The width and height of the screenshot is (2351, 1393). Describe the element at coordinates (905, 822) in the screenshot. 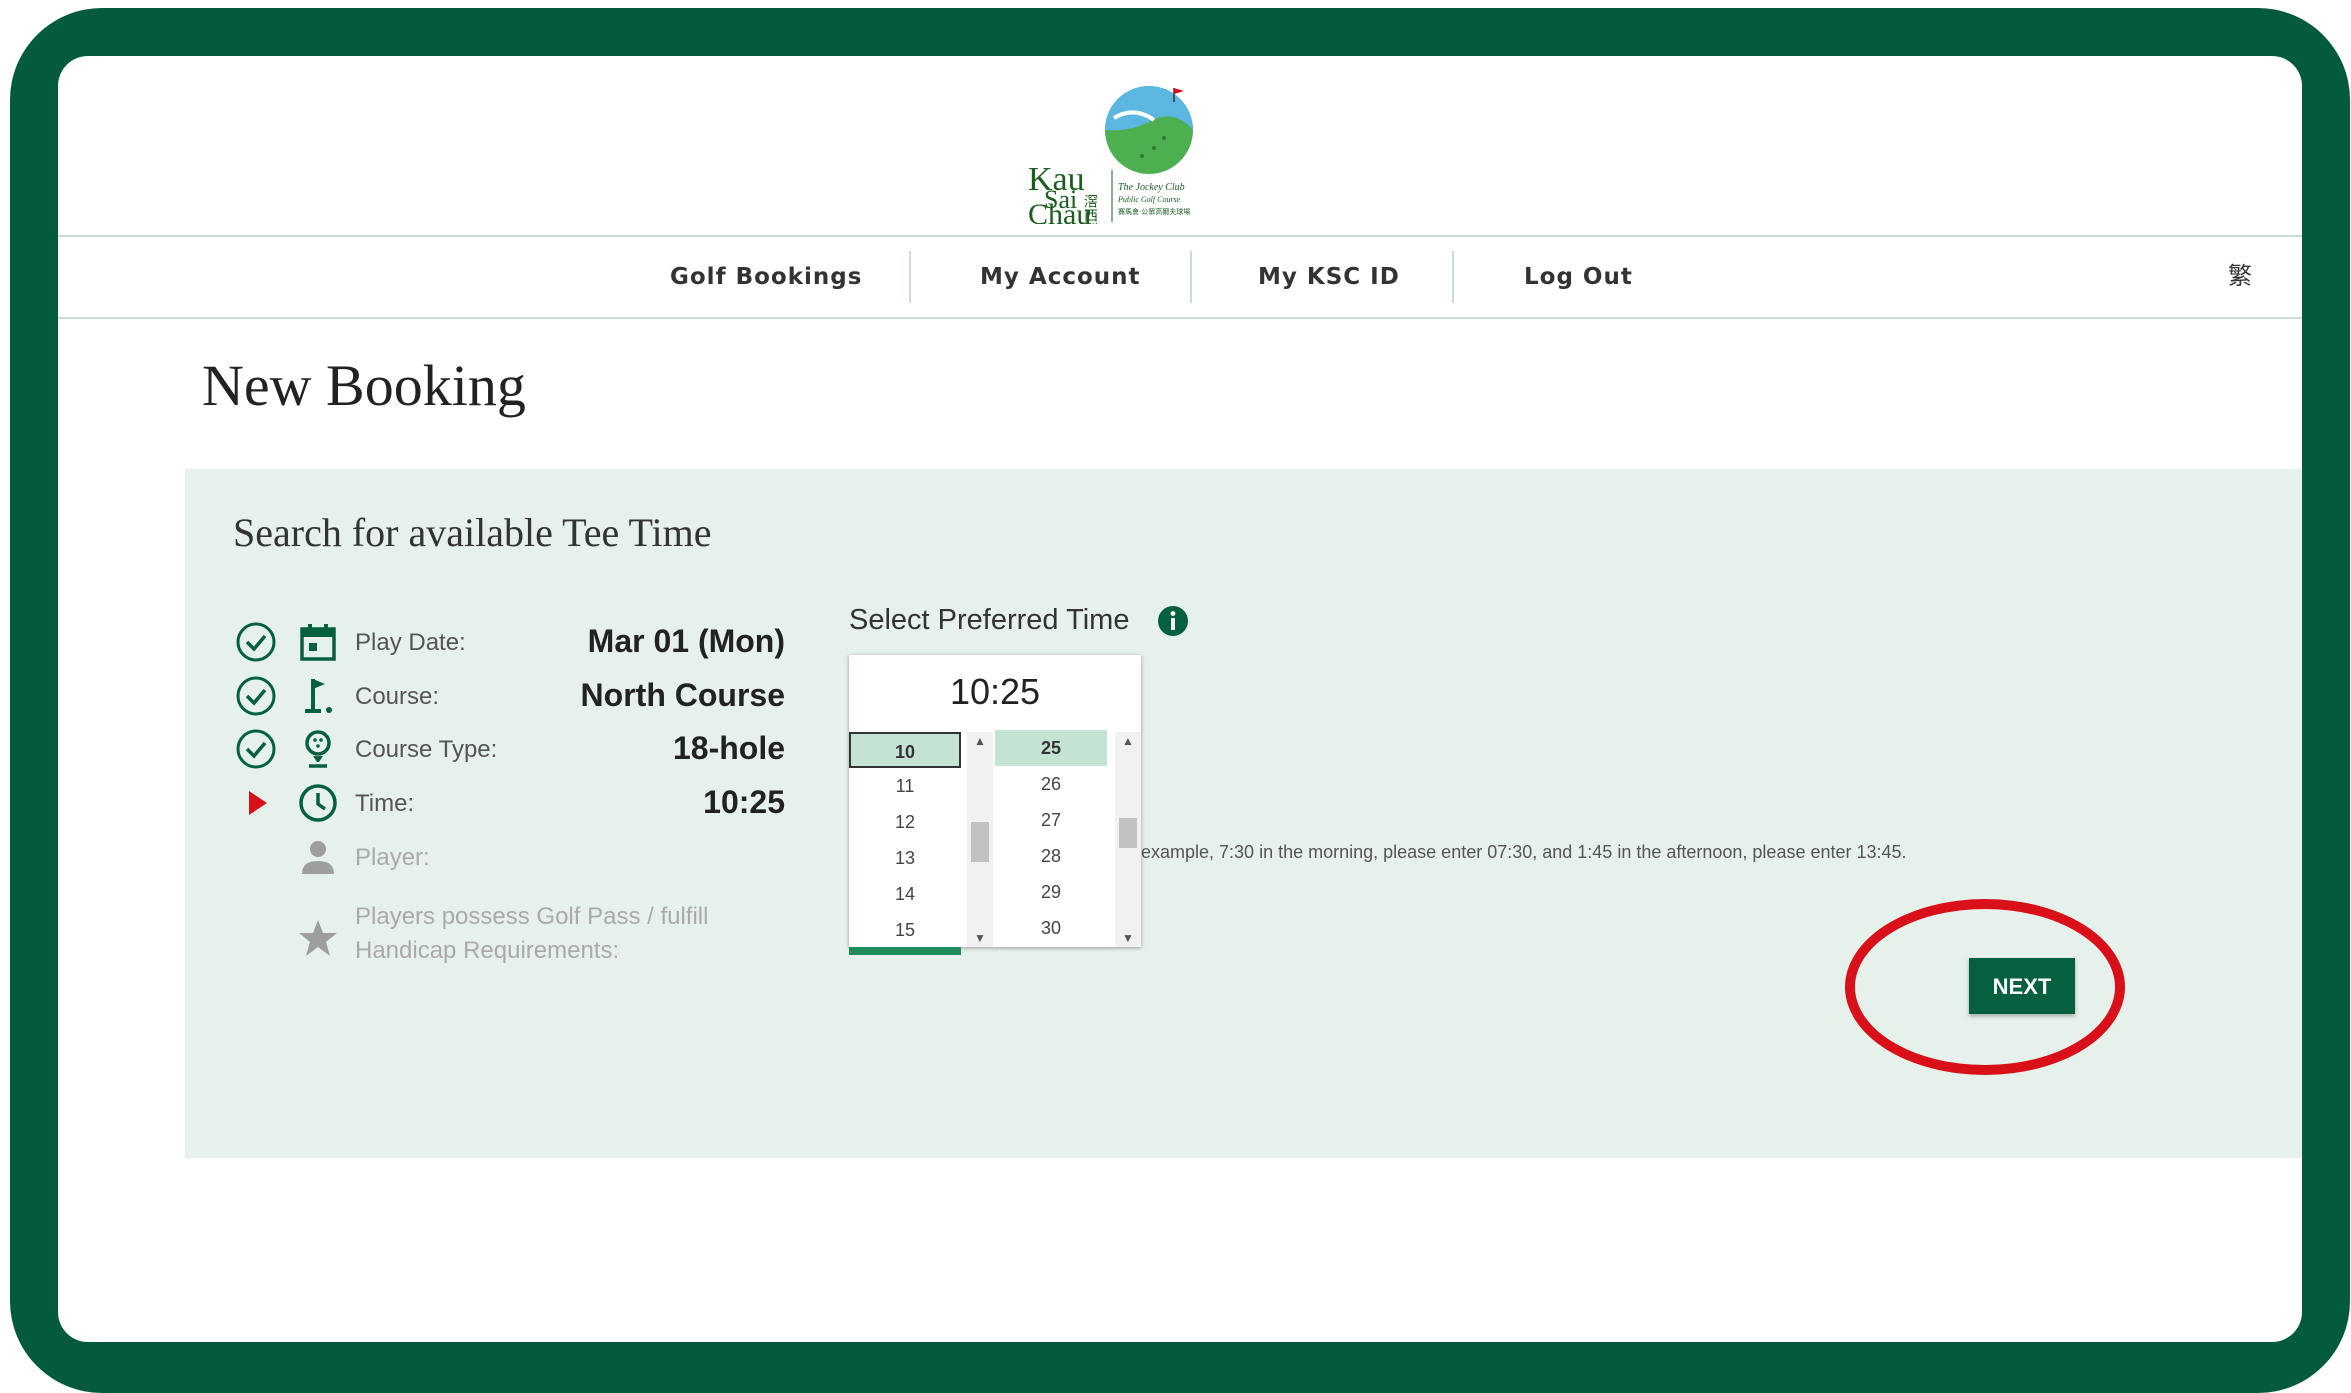

I see `hour-option: 12` at that location.